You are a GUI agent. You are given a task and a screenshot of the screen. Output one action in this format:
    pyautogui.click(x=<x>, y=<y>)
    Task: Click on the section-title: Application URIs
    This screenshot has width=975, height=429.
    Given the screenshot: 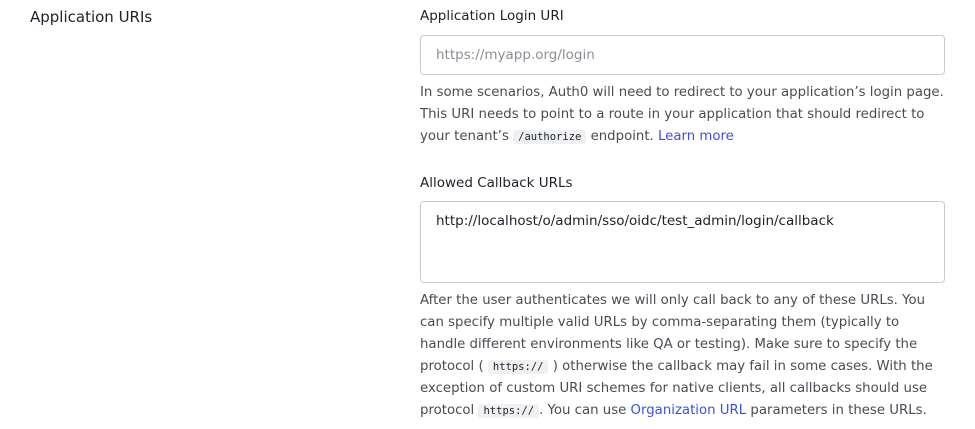 What is the action you would take?
    pyautogui.click(x=91, y=17)
    